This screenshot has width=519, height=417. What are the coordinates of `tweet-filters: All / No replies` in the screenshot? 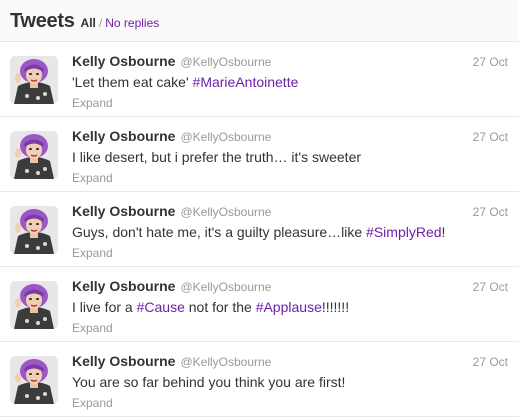 It's located at (120, 23).